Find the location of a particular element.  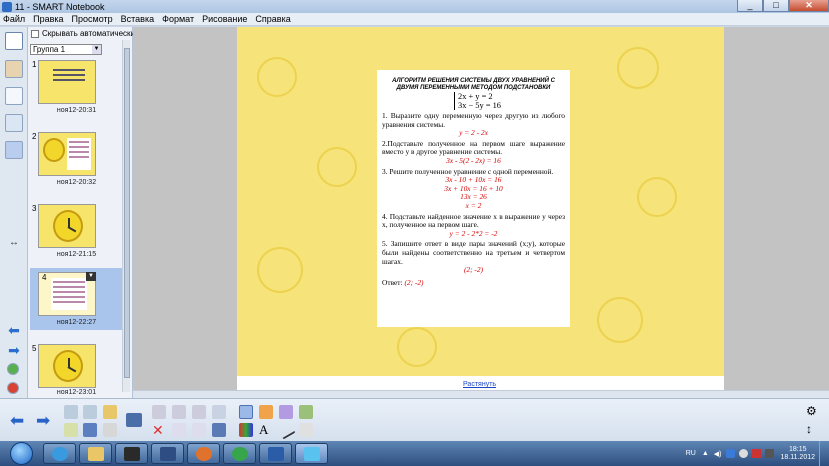

app-icon is located at coordinates (7, 6).